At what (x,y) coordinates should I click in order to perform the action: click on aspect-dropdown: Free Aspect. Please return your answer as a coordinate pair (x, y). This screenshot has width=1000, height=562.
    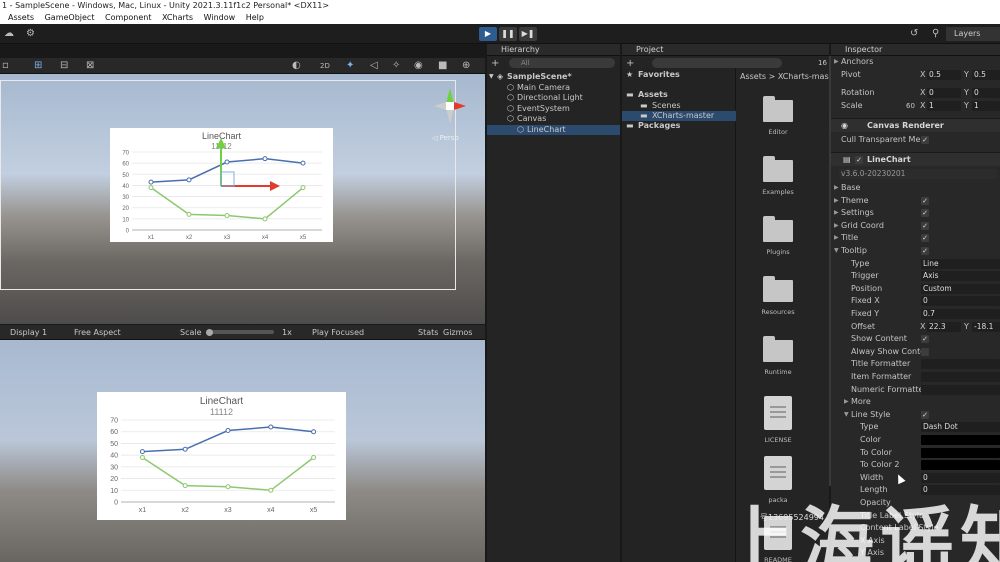
    Looking at the image, I should click on (97, 332).